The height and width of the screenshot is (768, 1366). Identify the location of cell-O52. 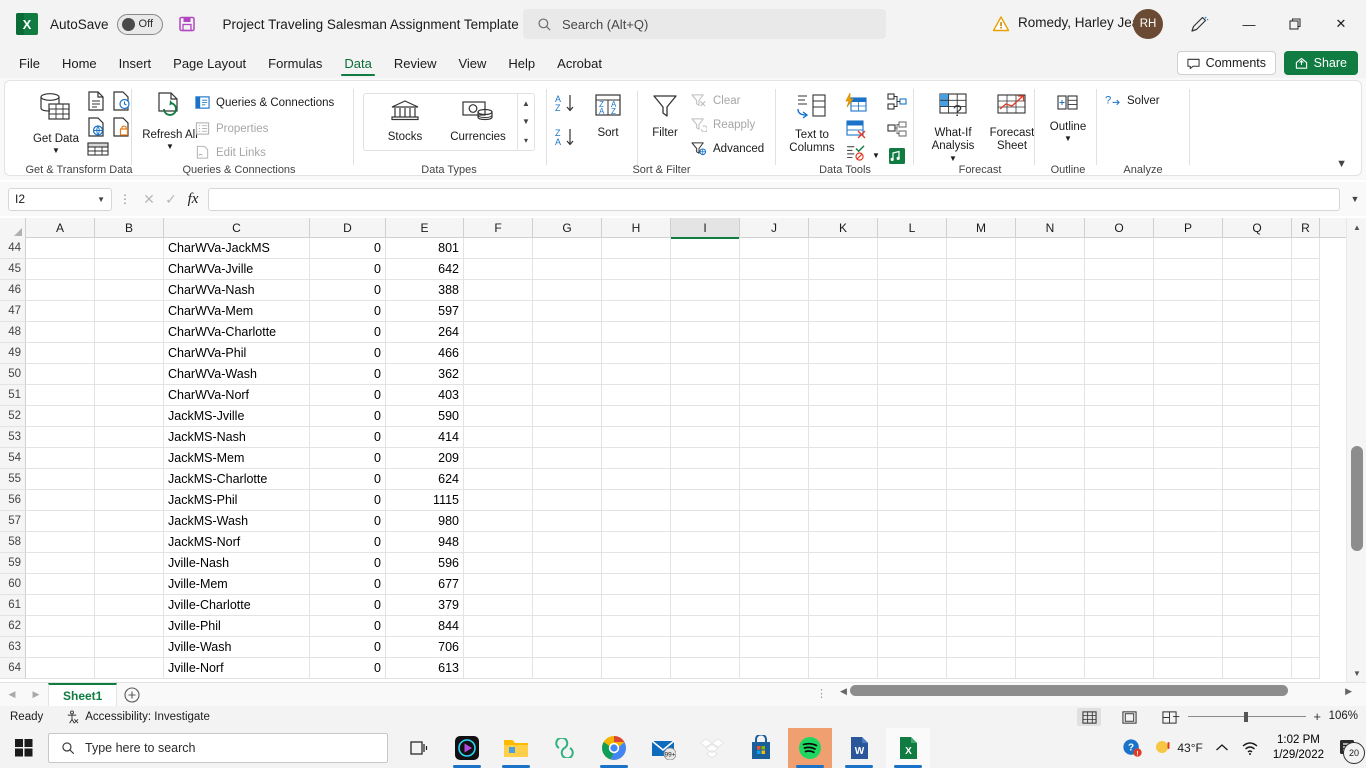
(1119, 416).